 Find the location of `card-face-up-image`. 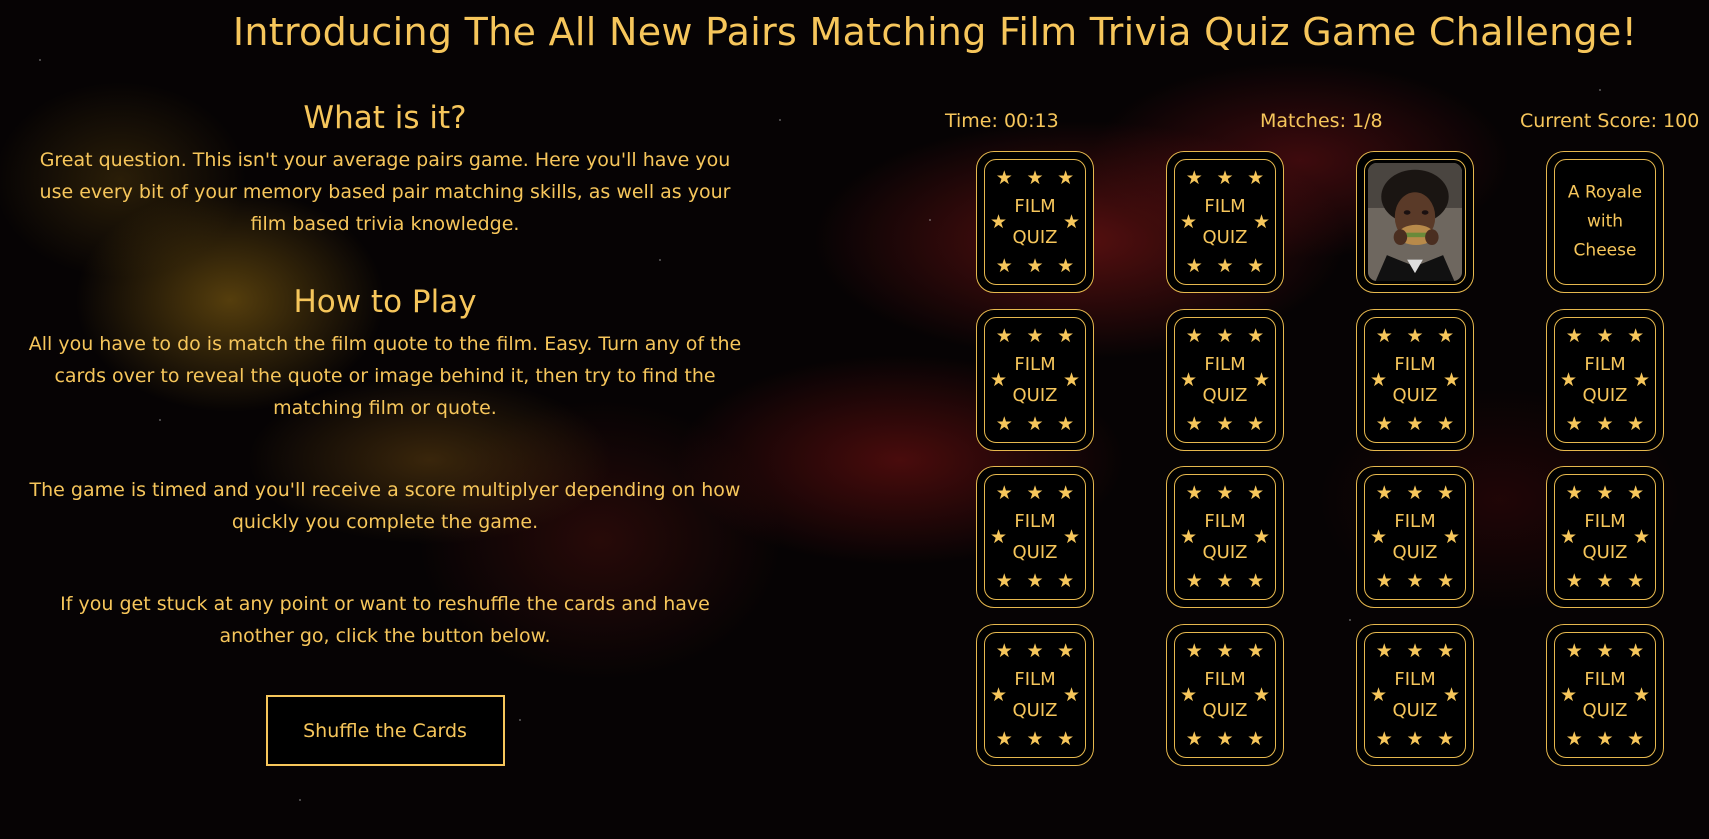

card-face-up-image is located at coordinates (1415, 222).